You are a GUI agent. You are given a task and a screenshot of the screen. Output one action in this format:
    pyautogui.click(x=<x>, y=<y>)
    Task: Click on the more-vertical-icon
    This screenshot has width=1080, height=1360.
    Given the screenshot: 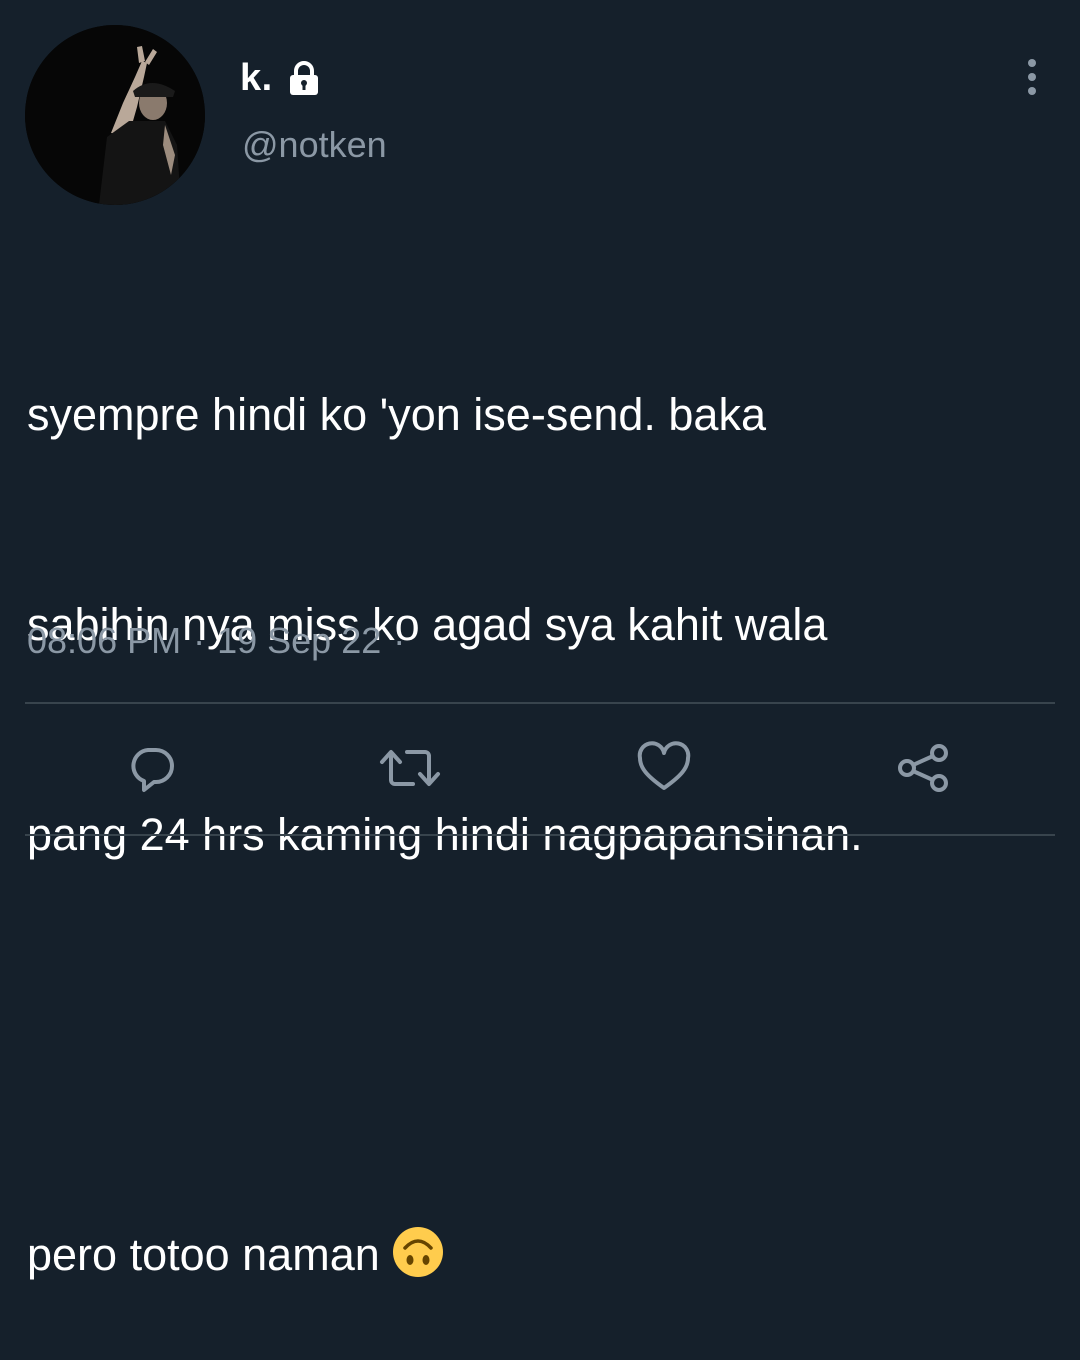 What is the action you would take?
    pyautogui.click(x=1032, y=77)
    